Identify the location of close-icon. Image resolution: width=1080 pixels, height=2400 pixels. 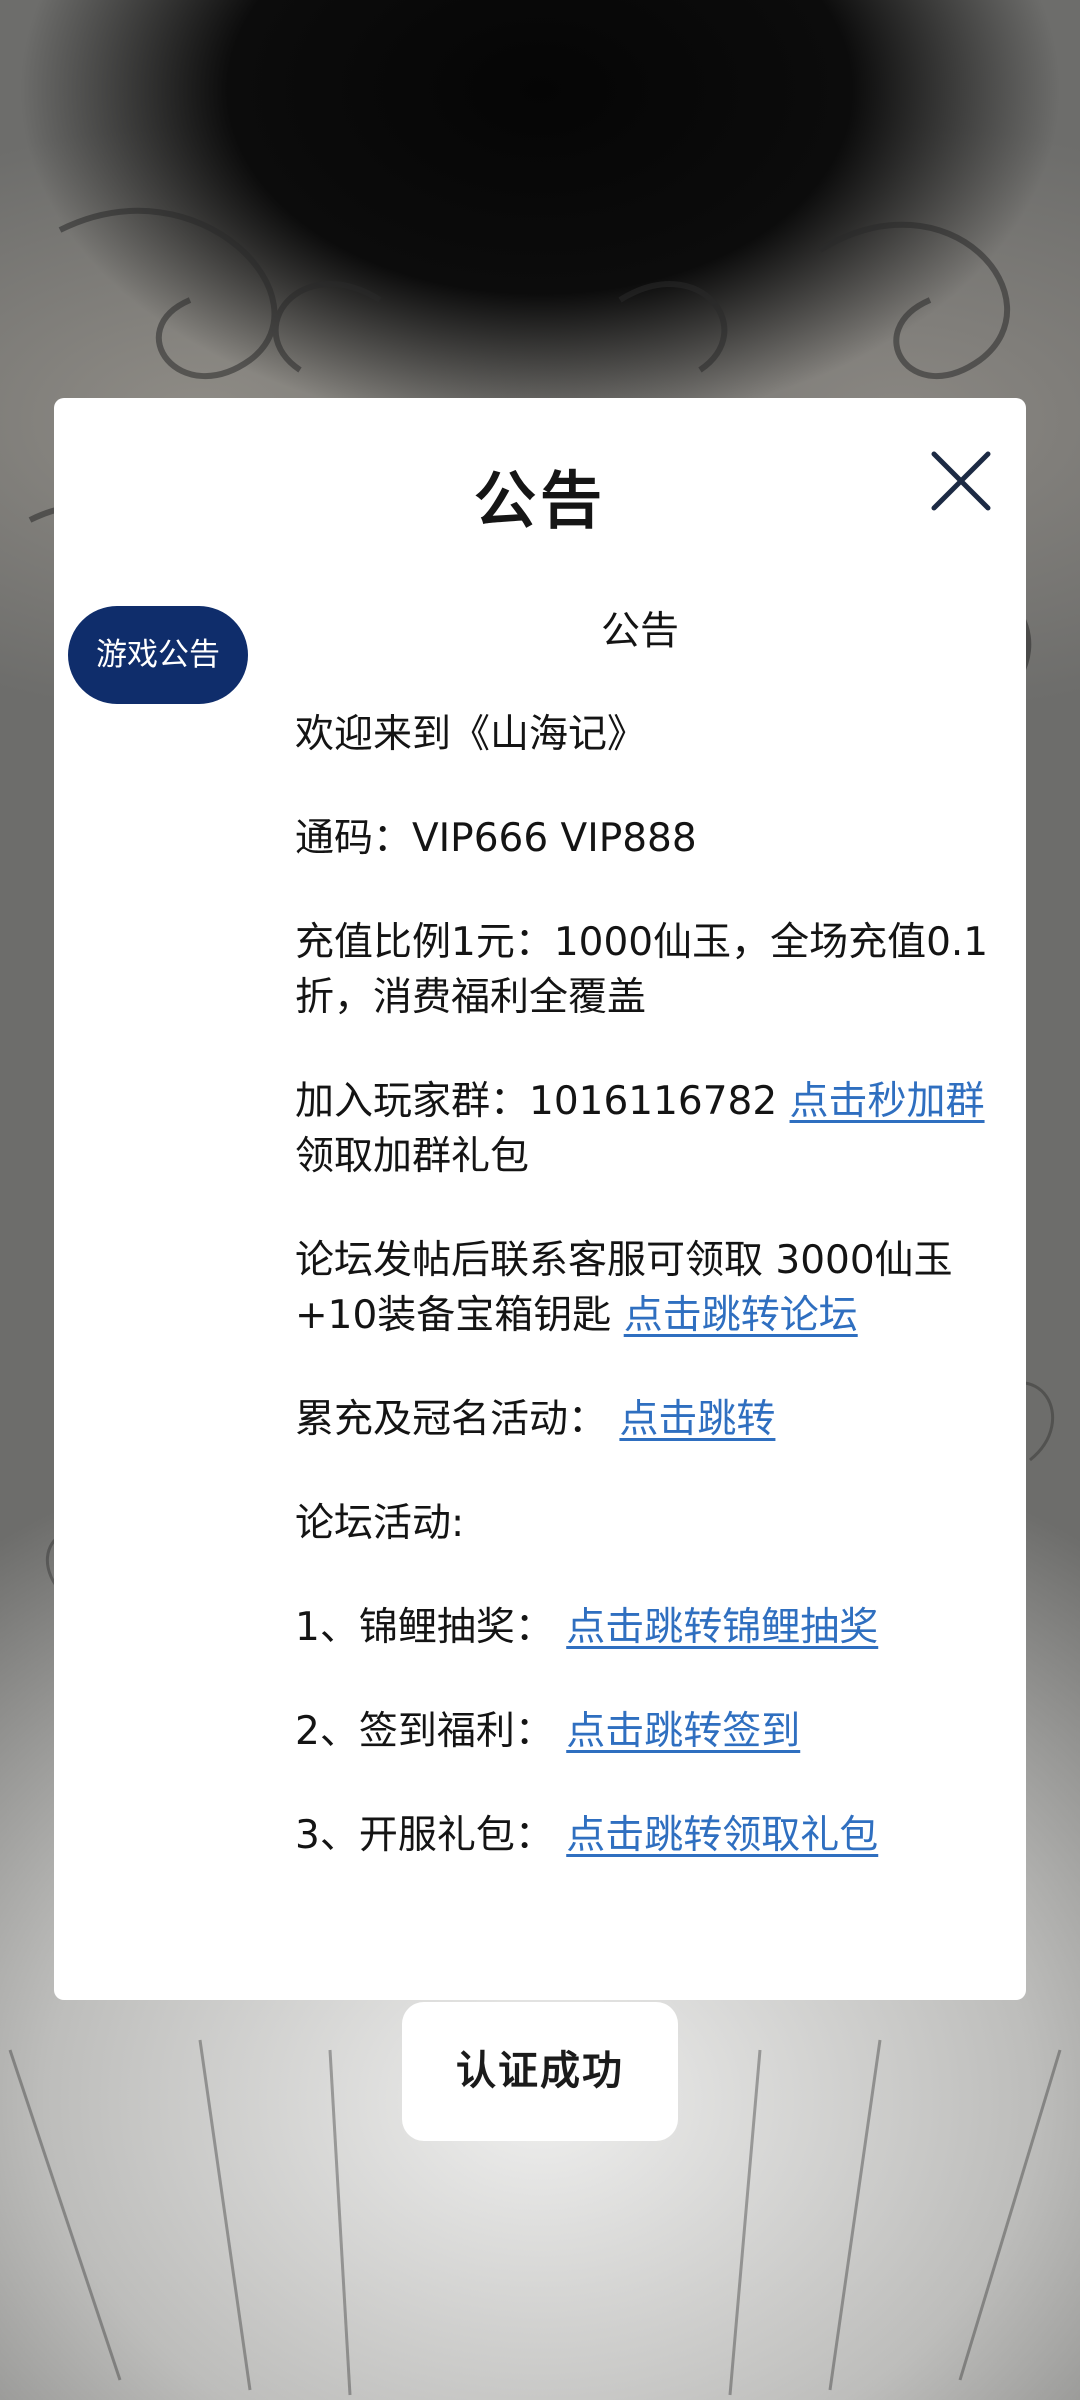
(961, 481).